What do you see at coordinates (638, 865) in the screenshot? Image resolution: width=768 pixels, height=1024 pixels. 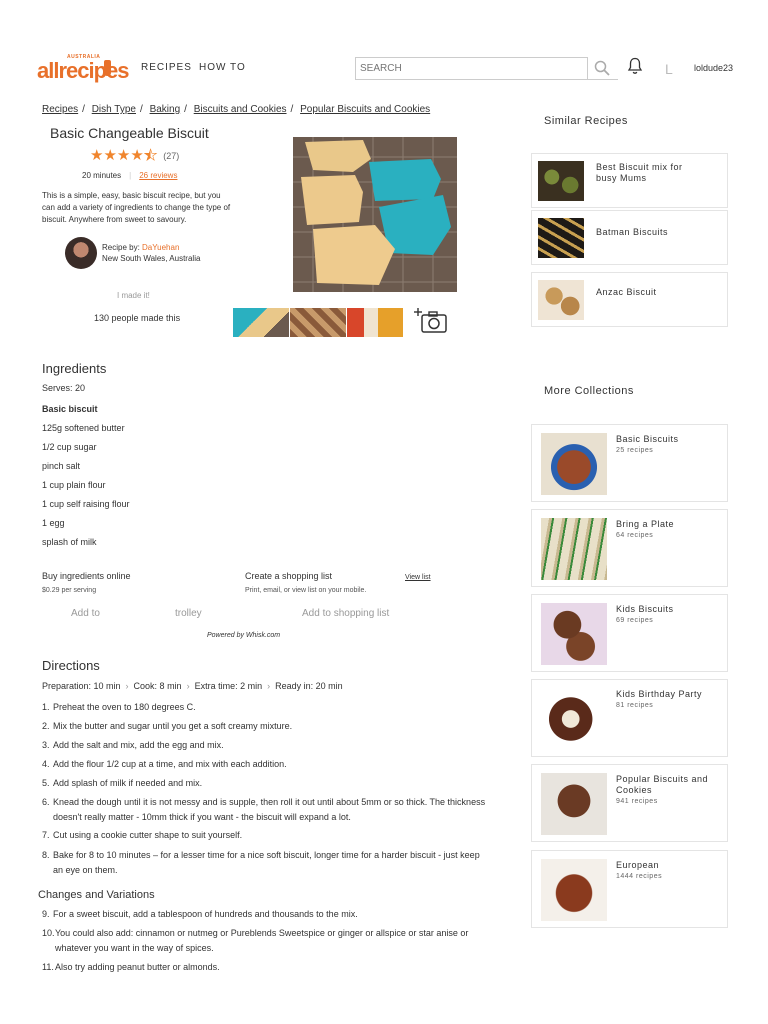 I see `collection-title: European` at bounding box center [638, 865].